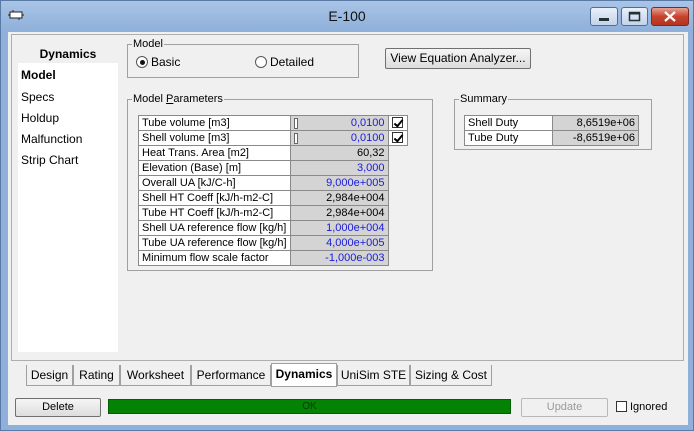 This screenshot has height=431, width=694. I want to click on nav-header: Dynamics, so click(68, 52).